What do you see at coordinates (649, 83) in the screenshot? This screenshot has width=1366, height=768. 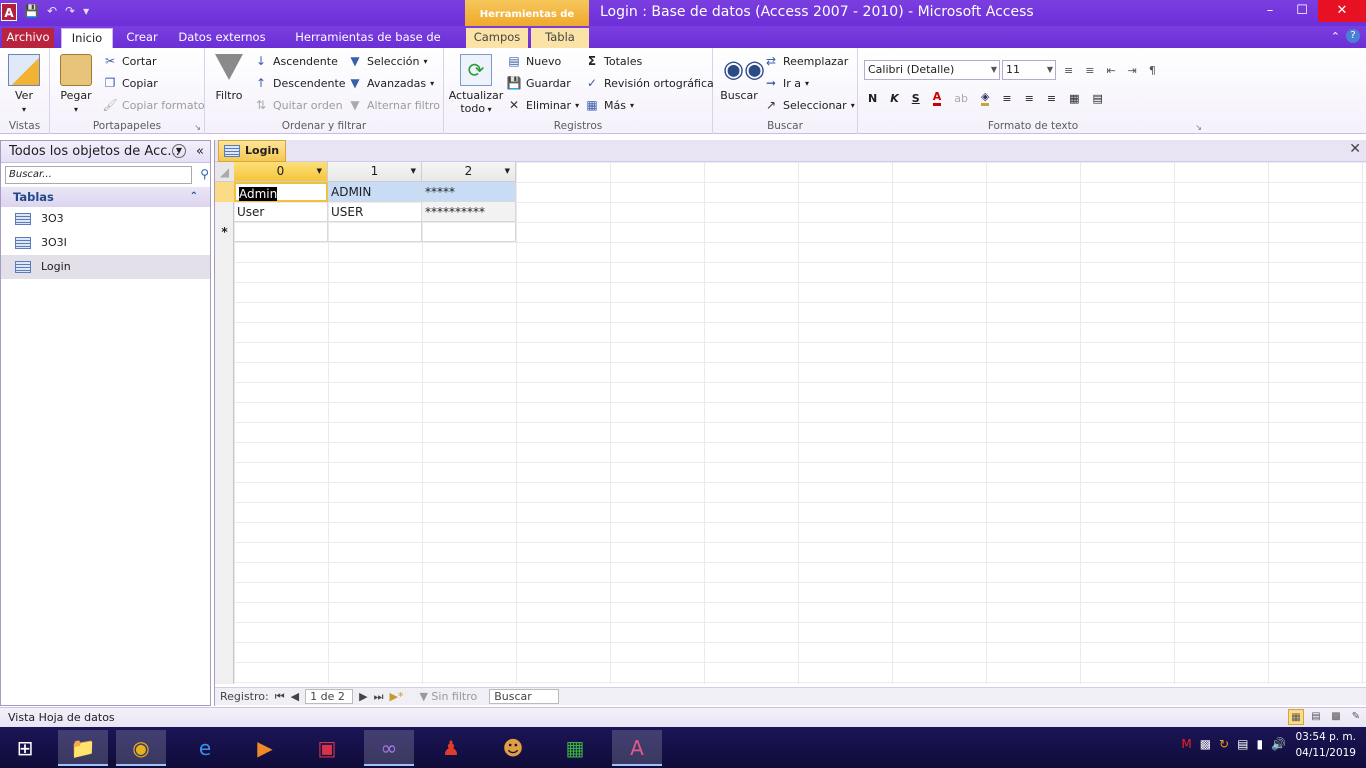 I see `spelling-button: ✓ Revisión ortográfica` at bounding box center [649, 83].